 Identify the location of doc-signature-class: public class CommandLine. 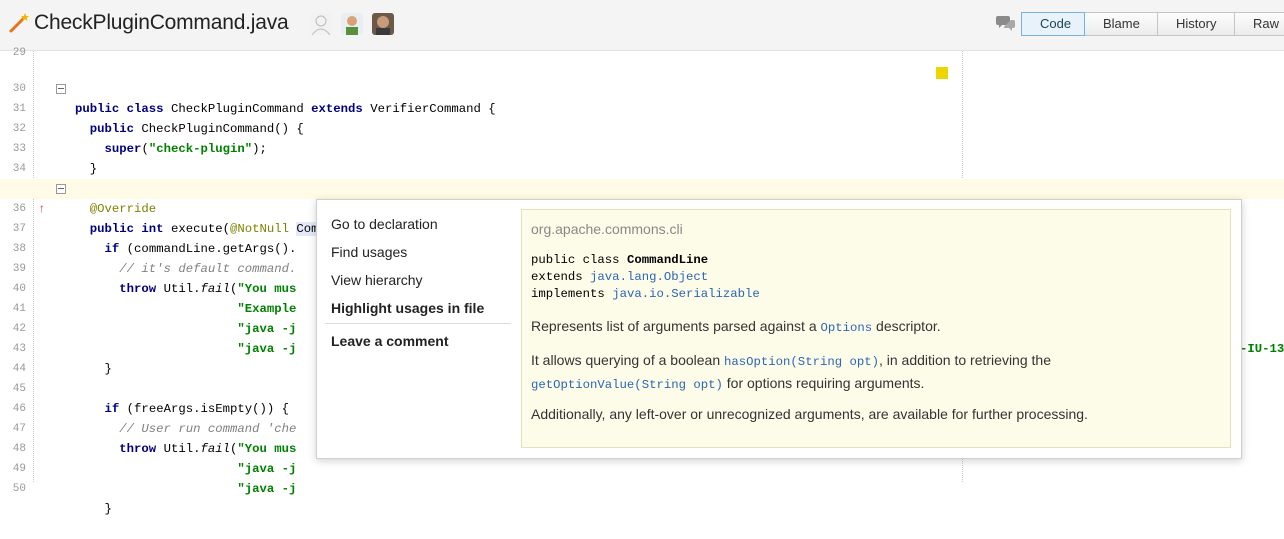
(620, 260).